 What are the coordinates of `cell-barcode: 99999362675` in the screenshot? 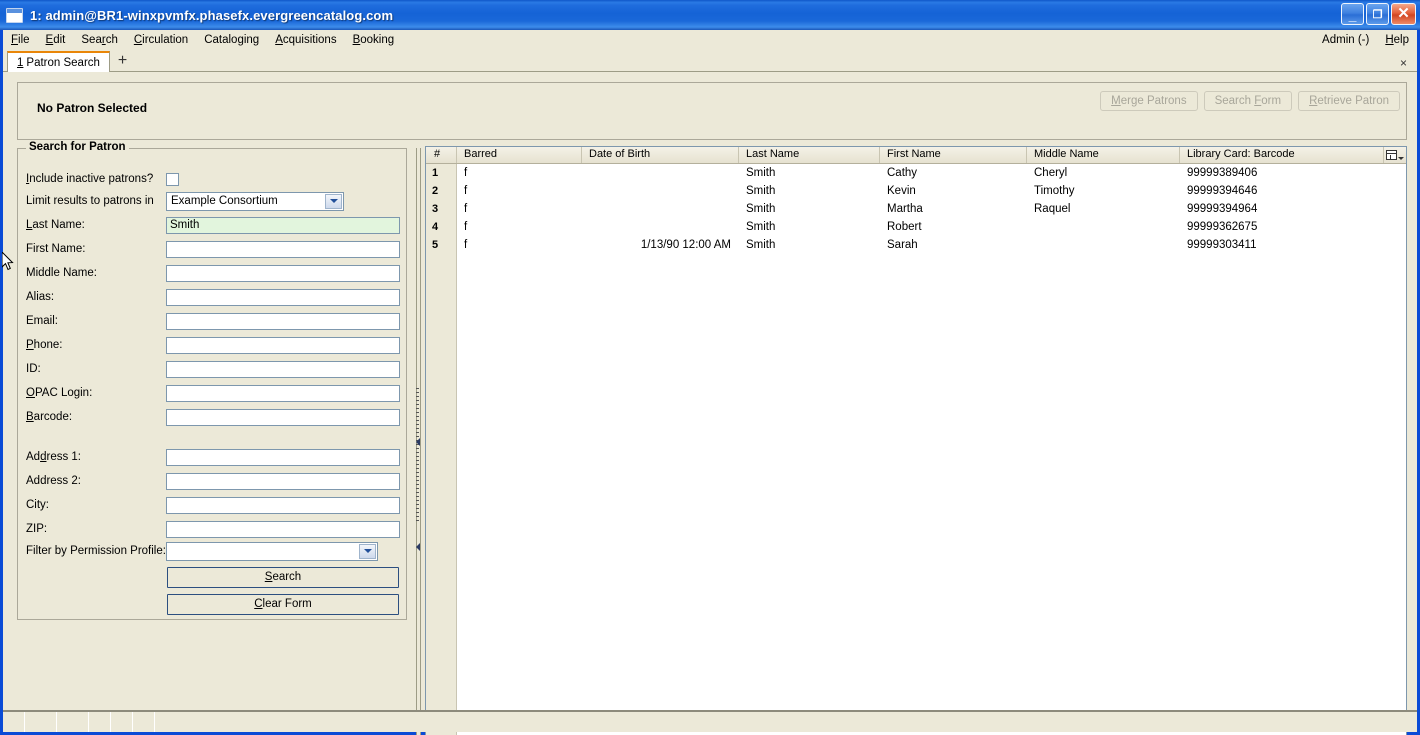 It's located at (1222, 227).